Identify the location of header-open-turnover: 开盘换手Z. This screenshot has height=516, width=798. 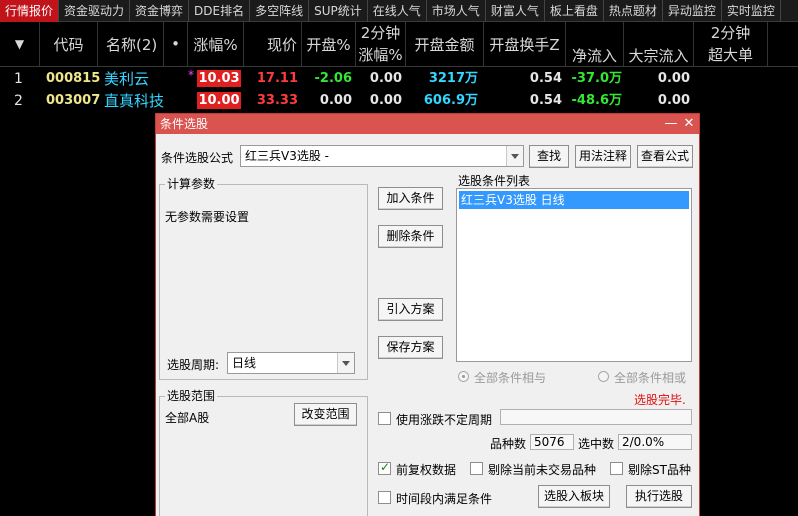
(525, 44).